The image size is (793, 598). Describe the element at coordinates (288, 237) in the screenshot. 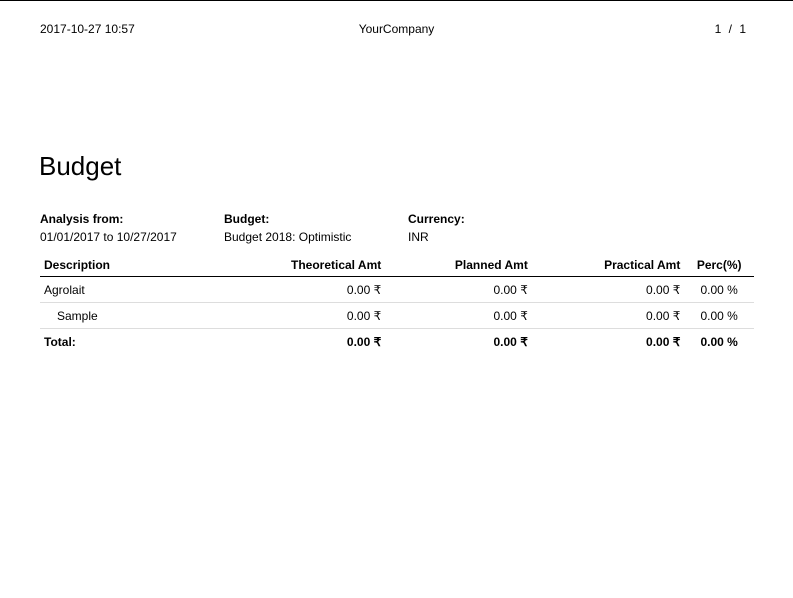

I see `budget-value: Budget 2018: Optimistic` at that location.